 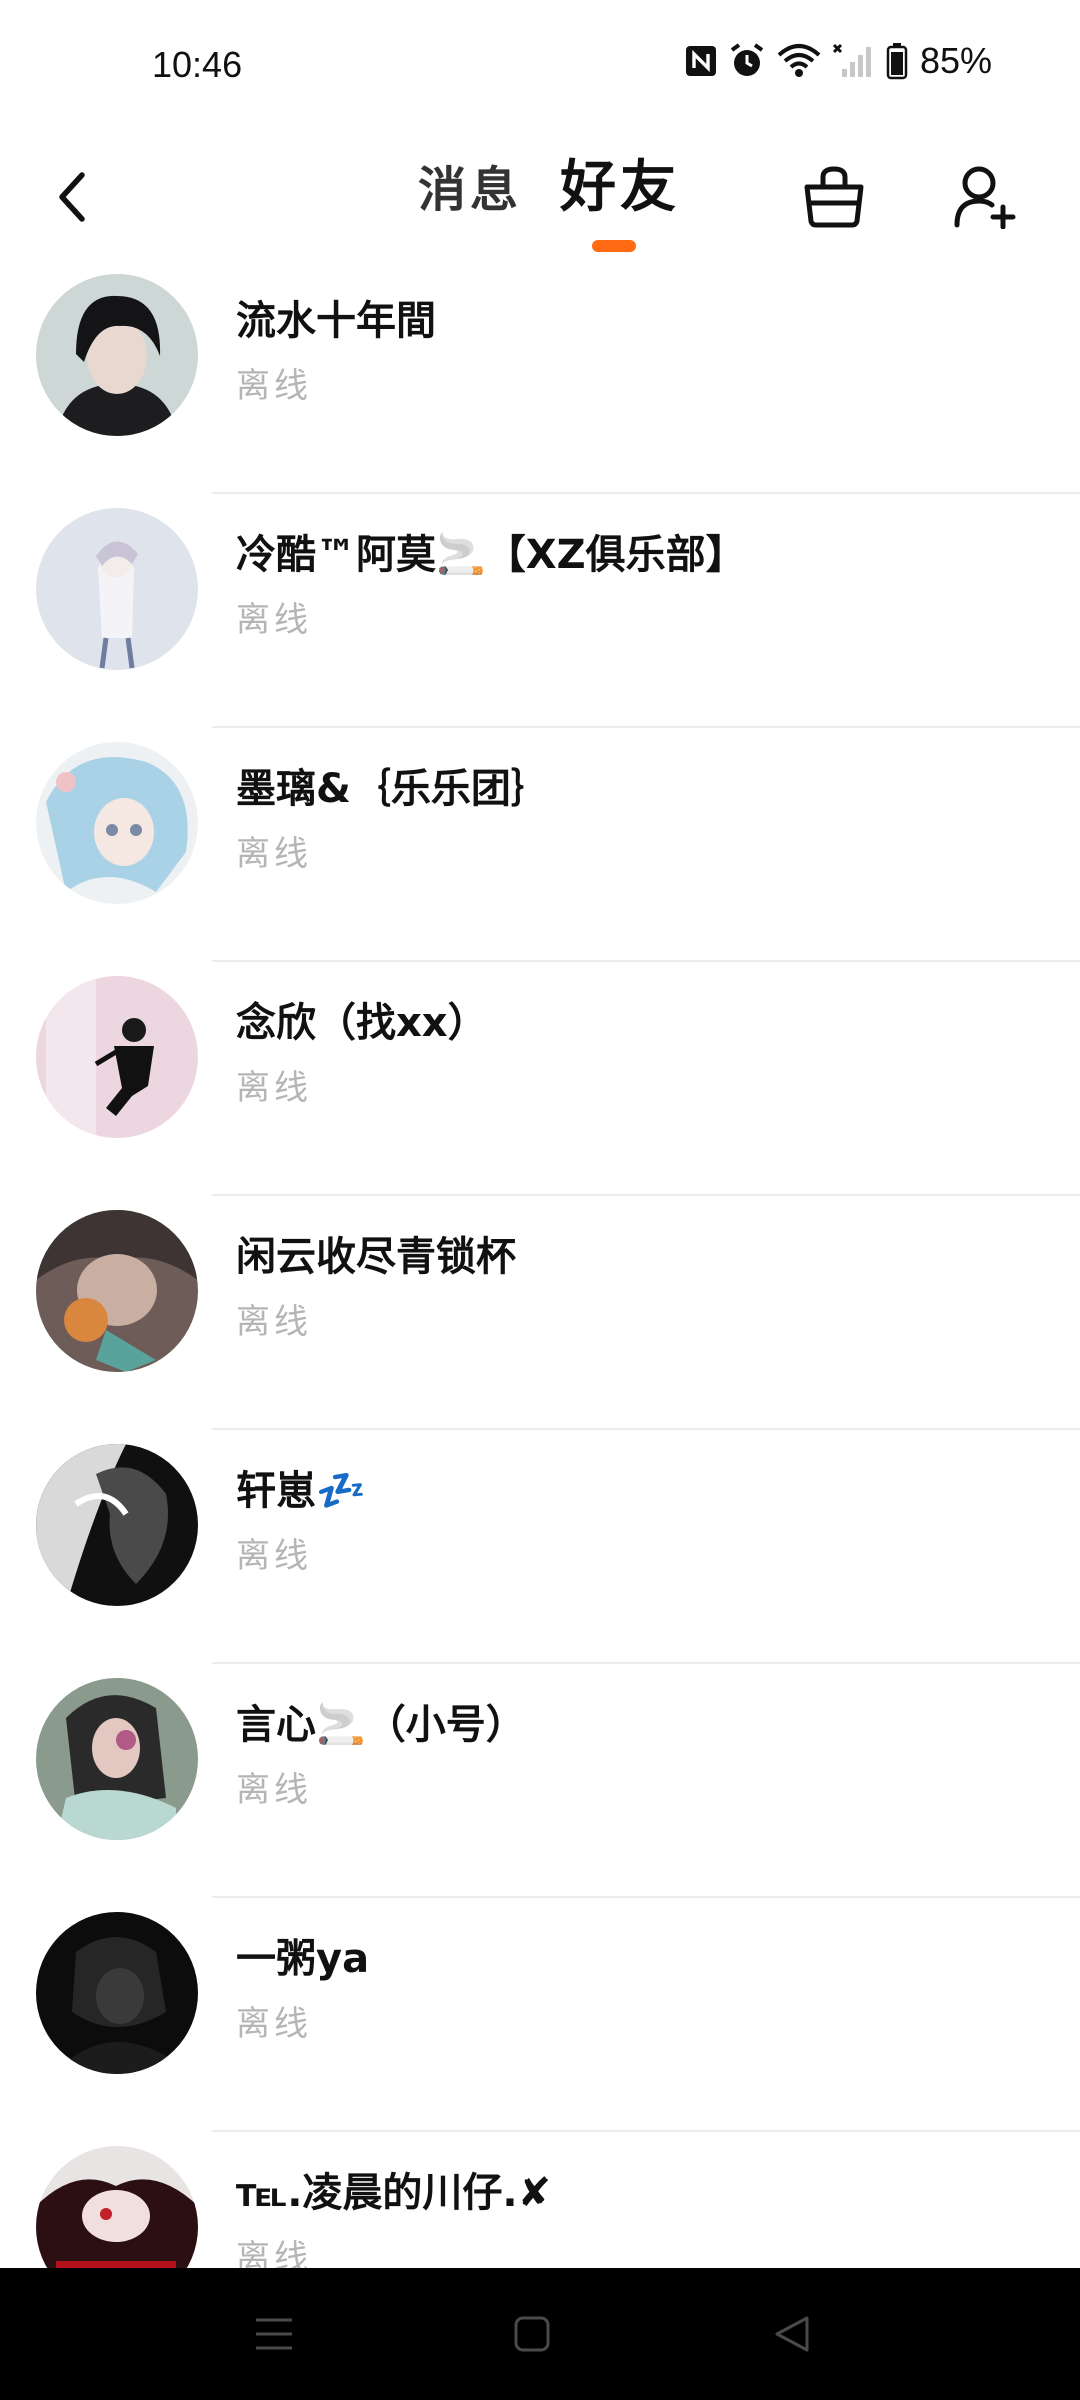 I want to click on recent-apps-button, so click(x=274, y=2334).